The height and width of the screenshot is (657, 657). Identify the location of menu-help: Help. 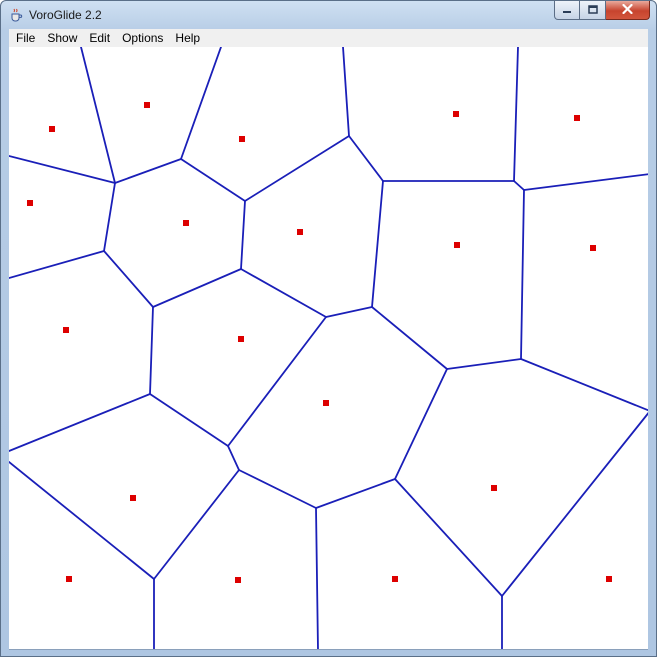
(187, 38).